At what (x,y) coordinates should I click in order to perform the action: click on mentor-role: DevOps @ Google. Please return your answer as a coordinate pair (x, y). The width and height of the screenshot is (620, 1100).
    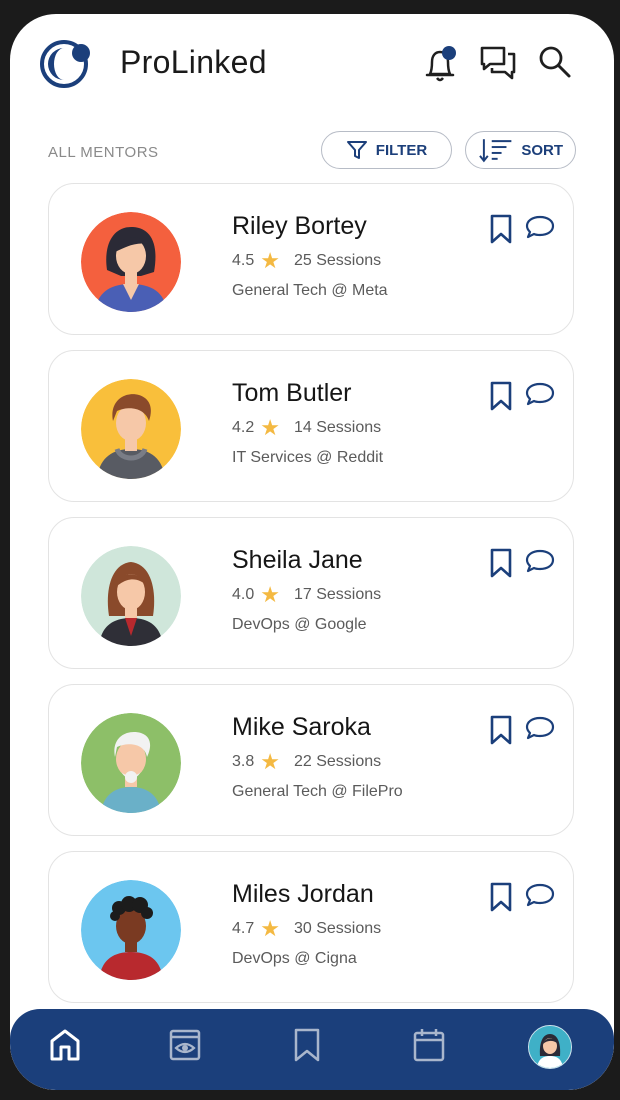
    Looking at the image, I should click on (299, 624).